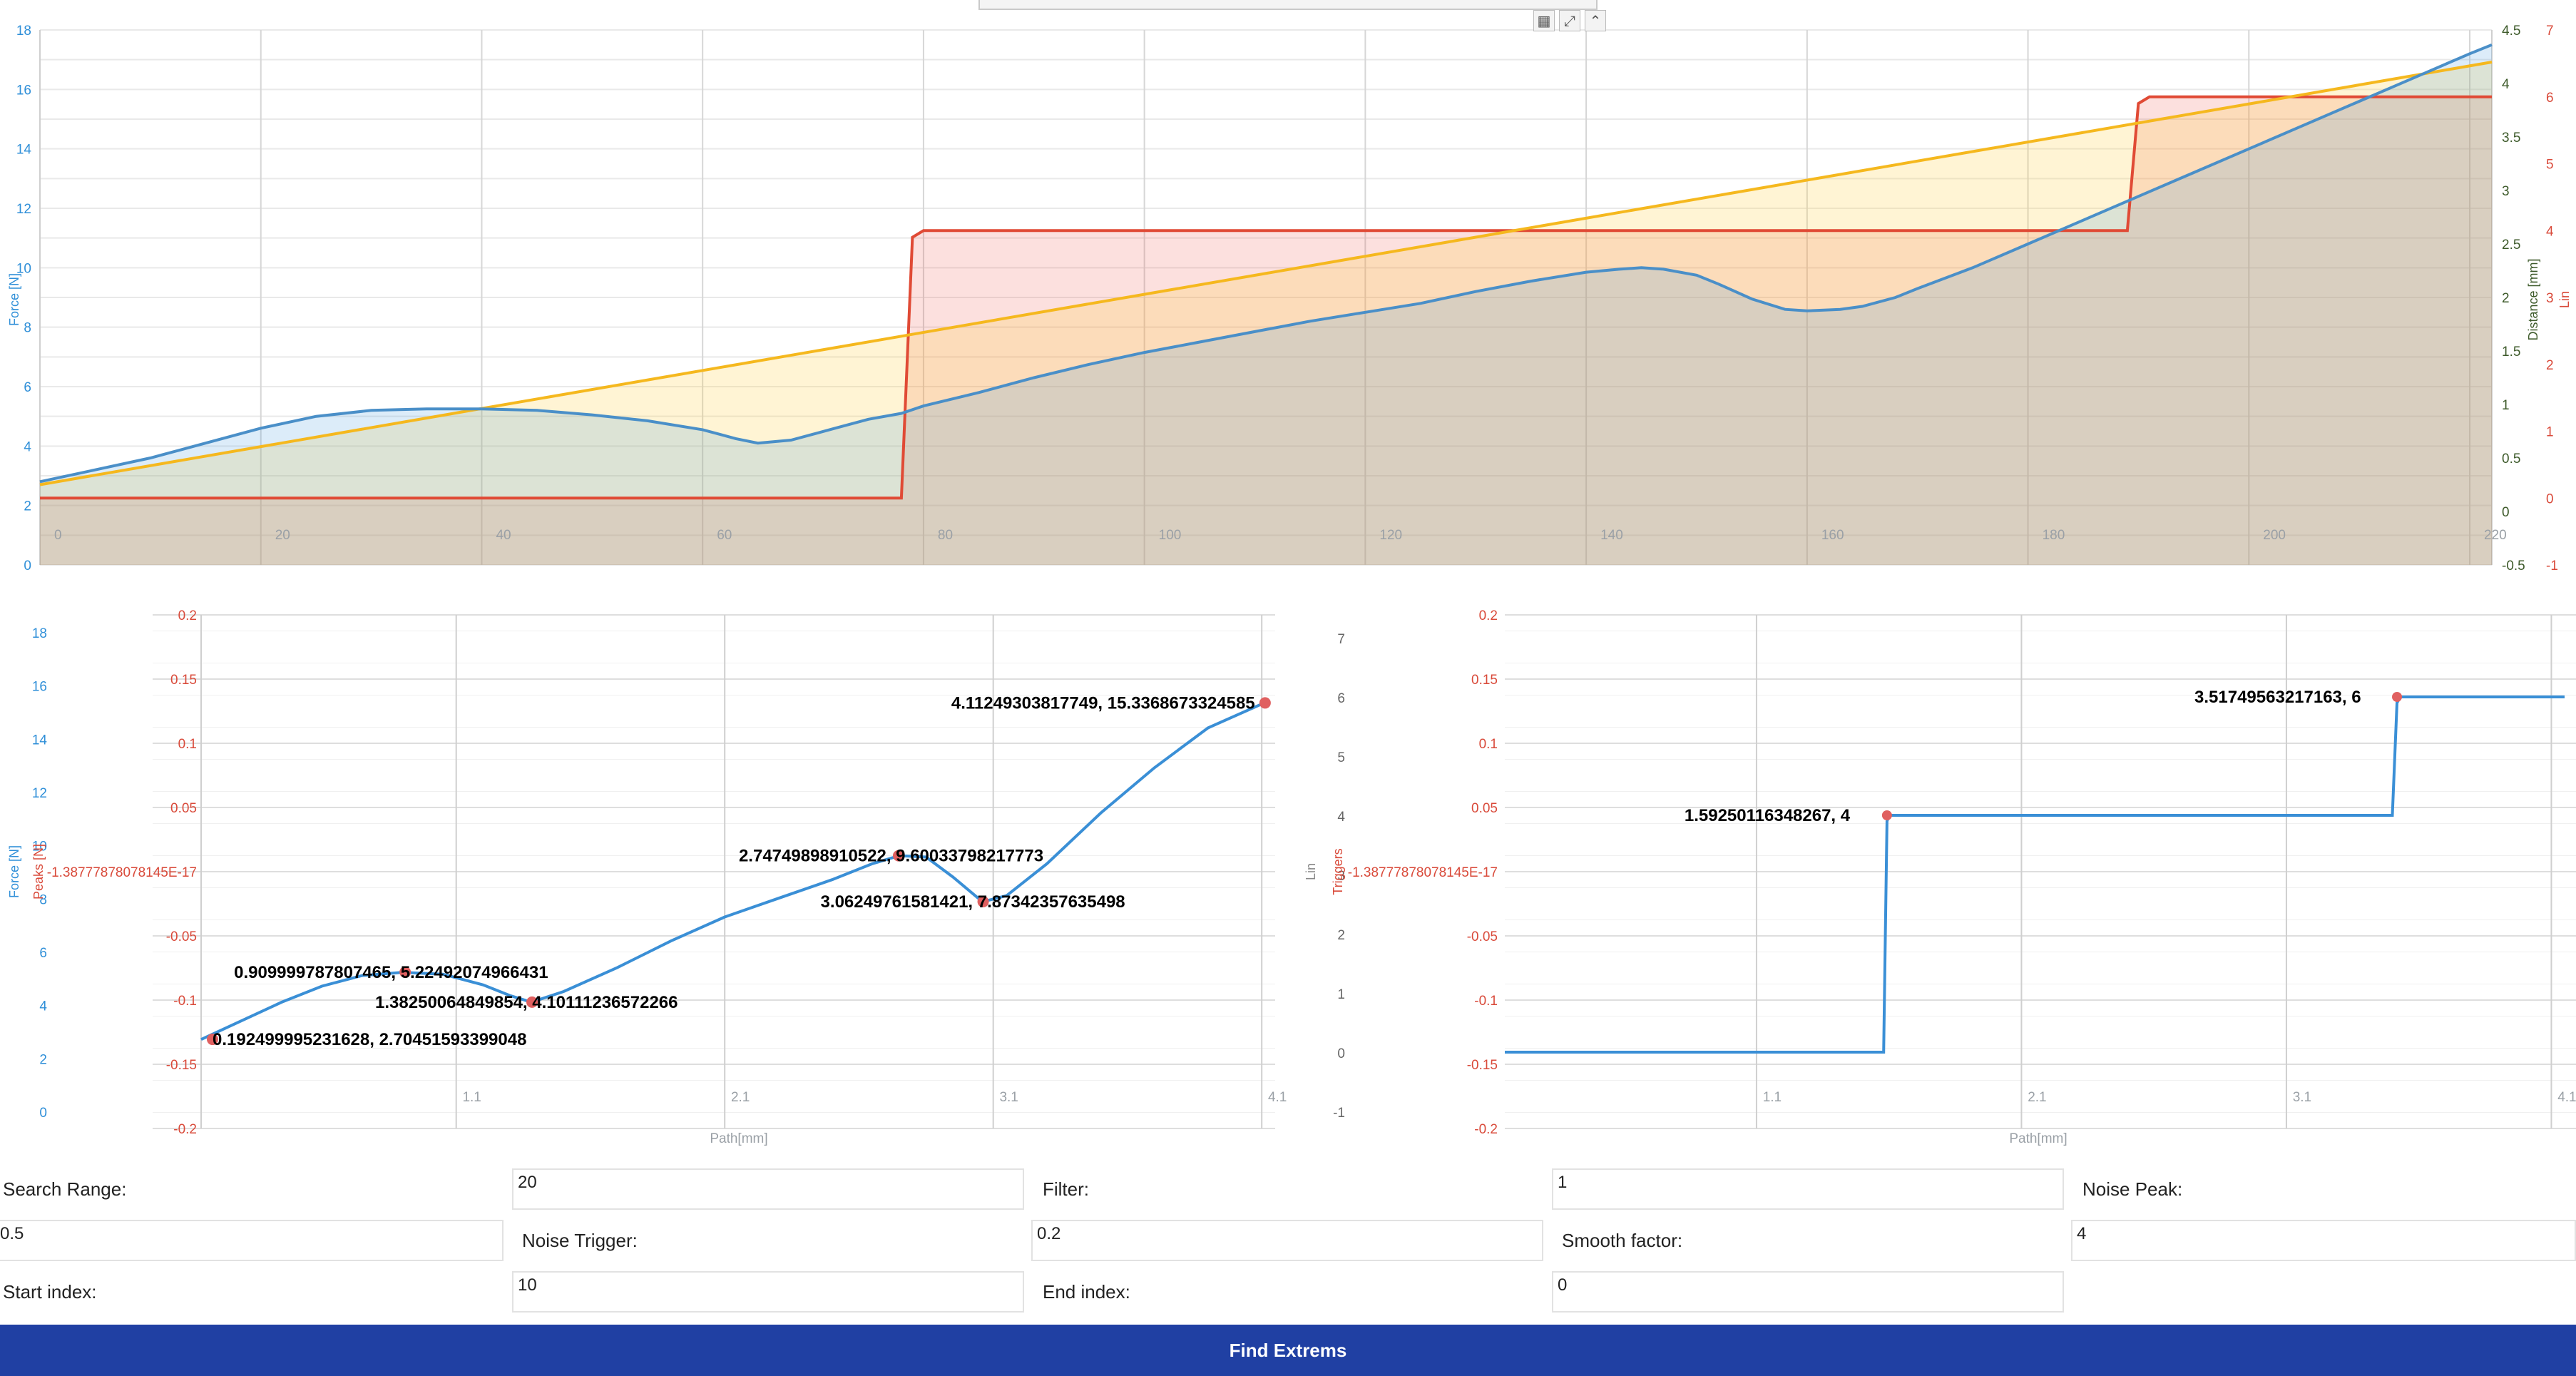 This screenshot has width=2576, height=1376. Describe the element at coordinates (2054, 535) in the screenshot. I see `x-tick-label: 180` at that location.